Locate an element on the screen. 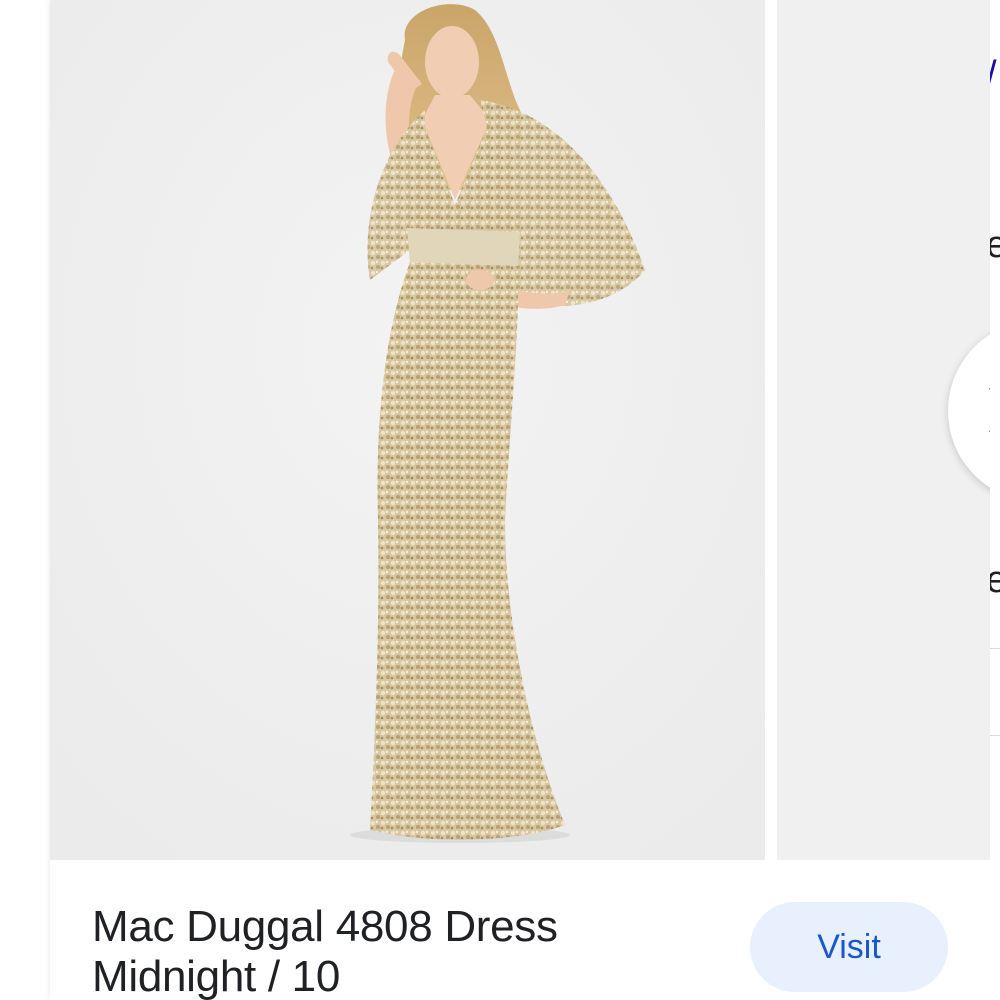 The height and width of the screenshot is (1000, 1000). peek-text-3: e is located at coordinates (995, 580).